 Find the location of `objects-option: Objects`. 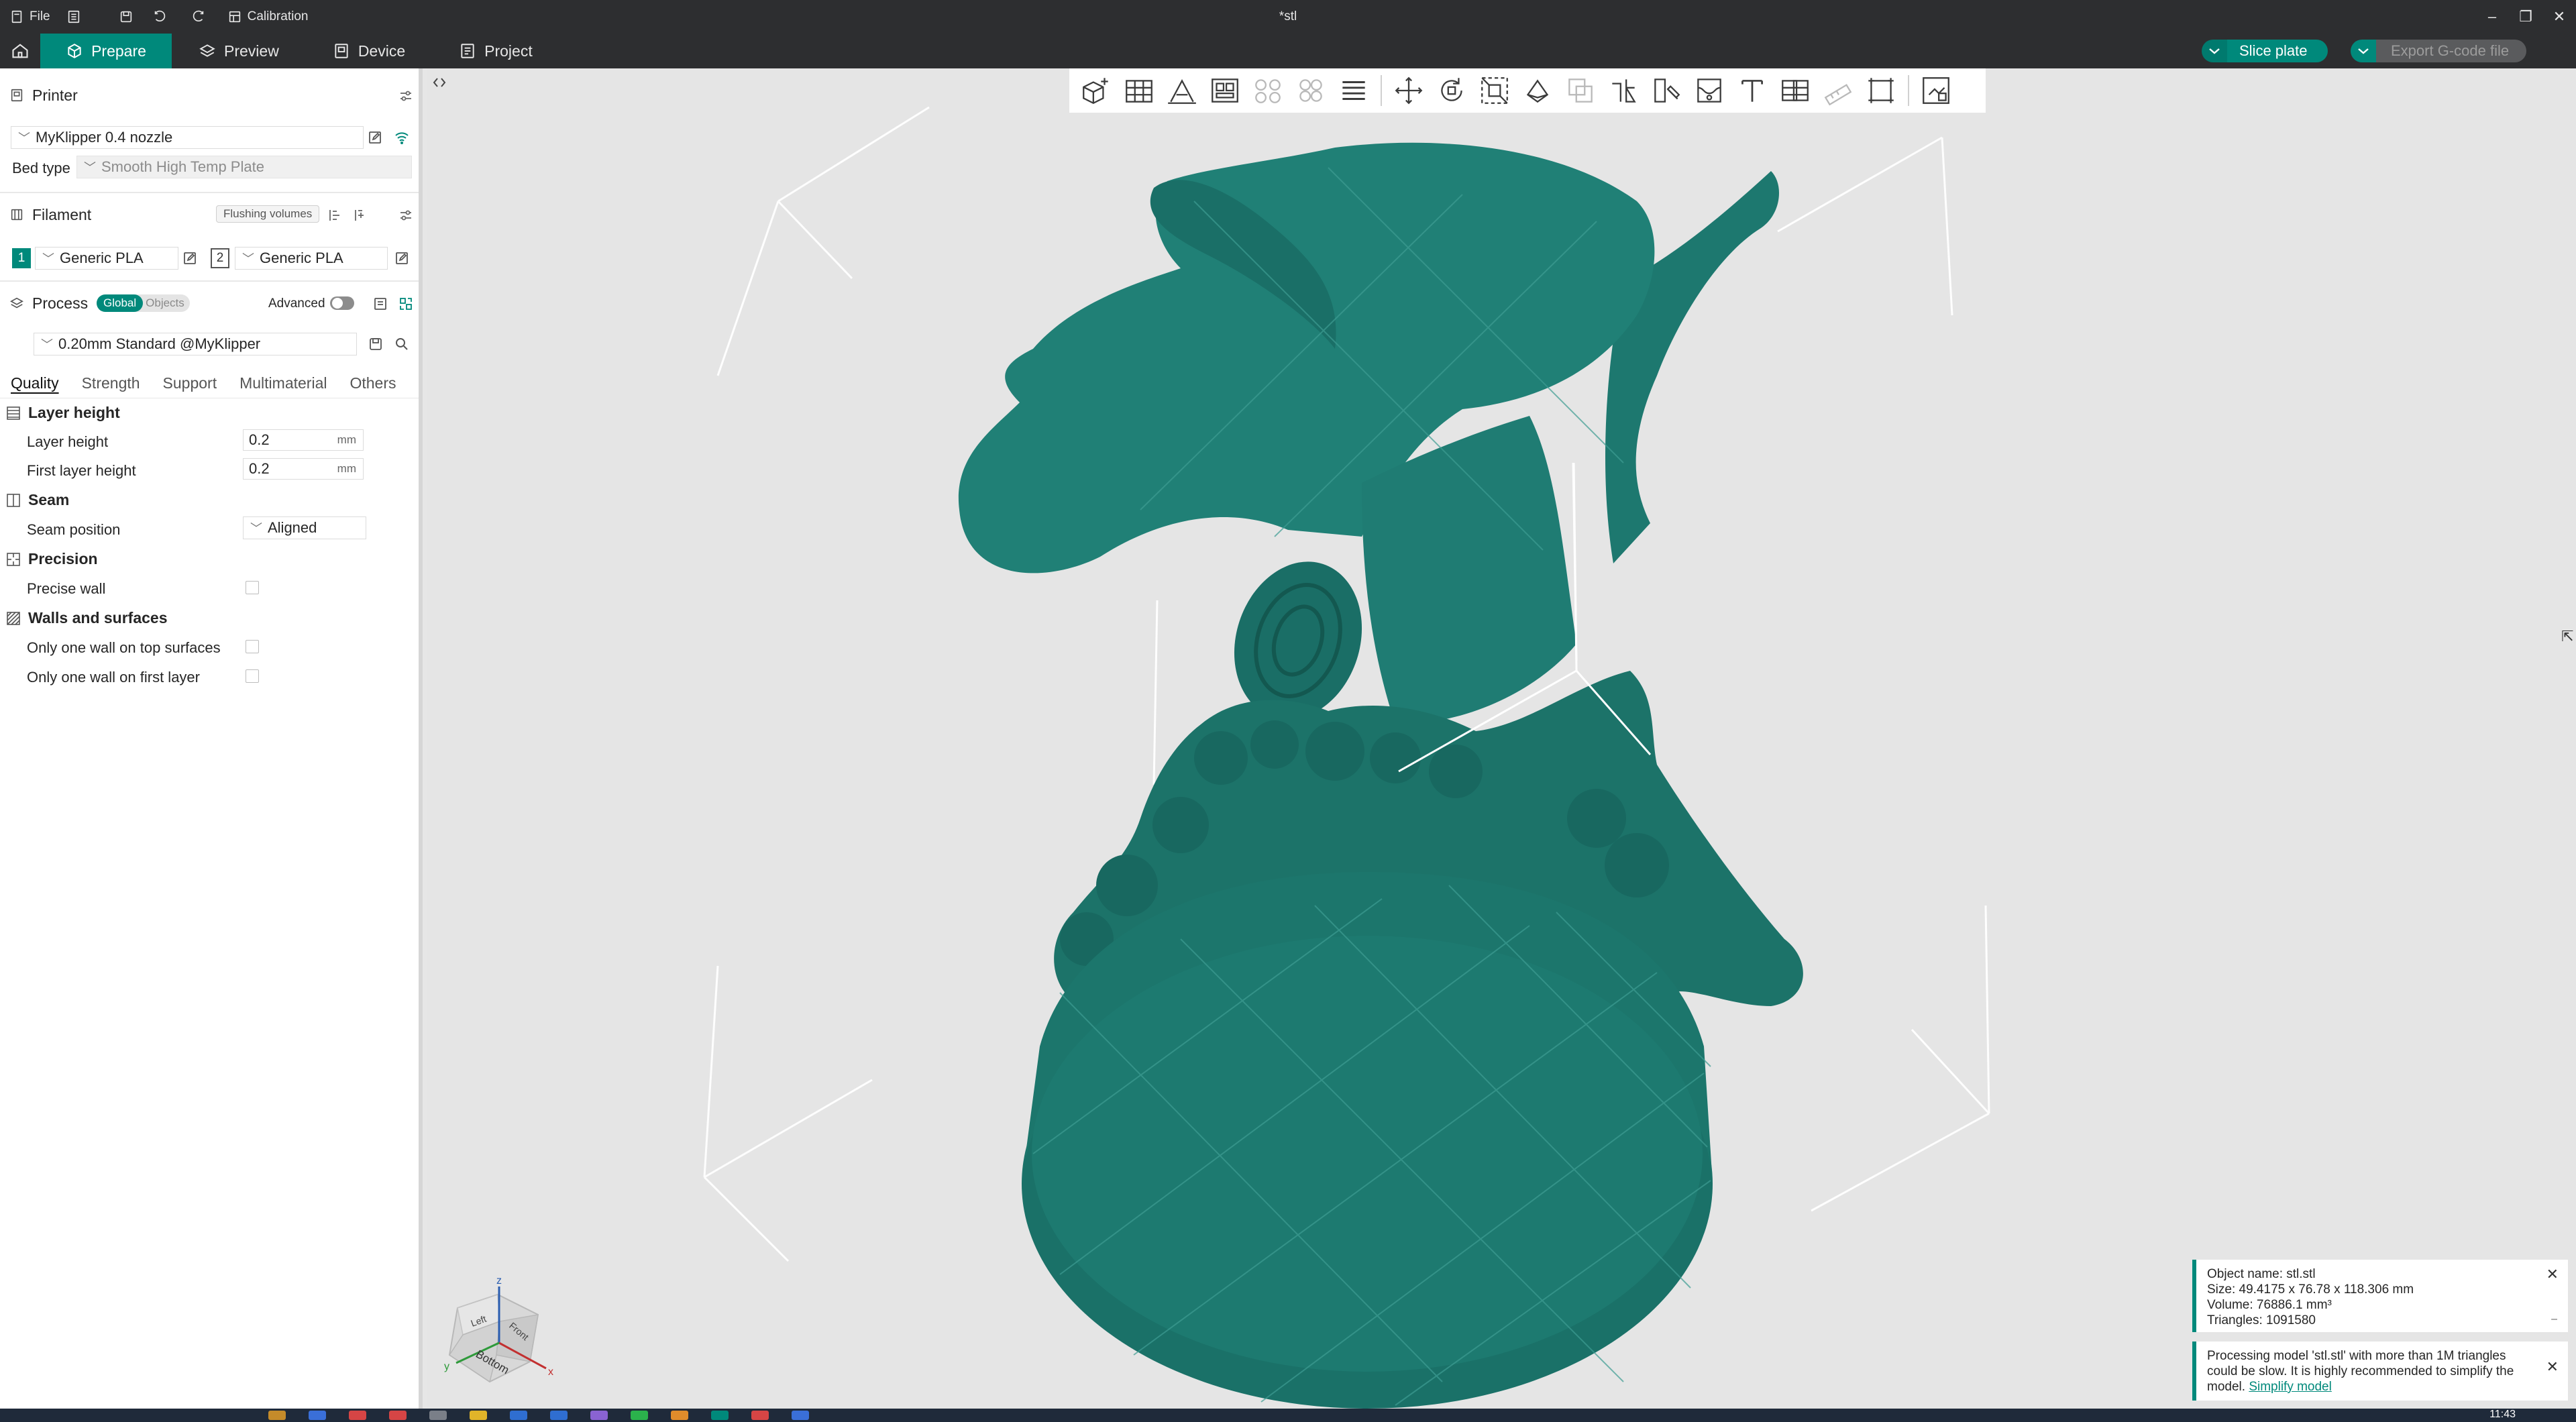

objects-option: Objects is located at coordinates (166, 303).